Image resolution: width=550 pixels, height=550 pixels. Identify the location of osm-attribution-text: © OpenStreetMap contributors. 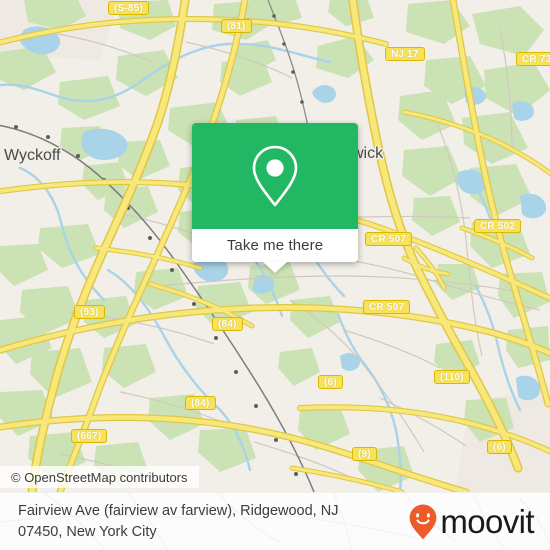
(99, 477).